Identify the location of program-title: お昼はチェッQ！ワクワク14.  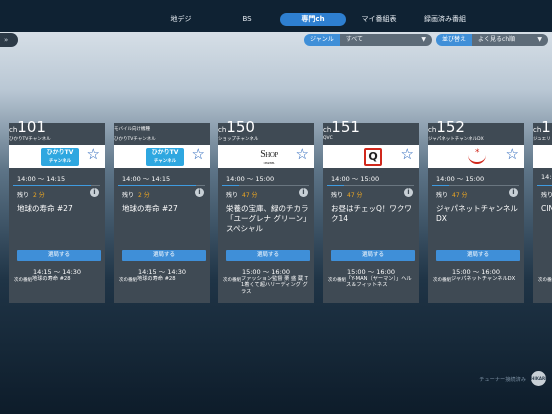
(371, 213).